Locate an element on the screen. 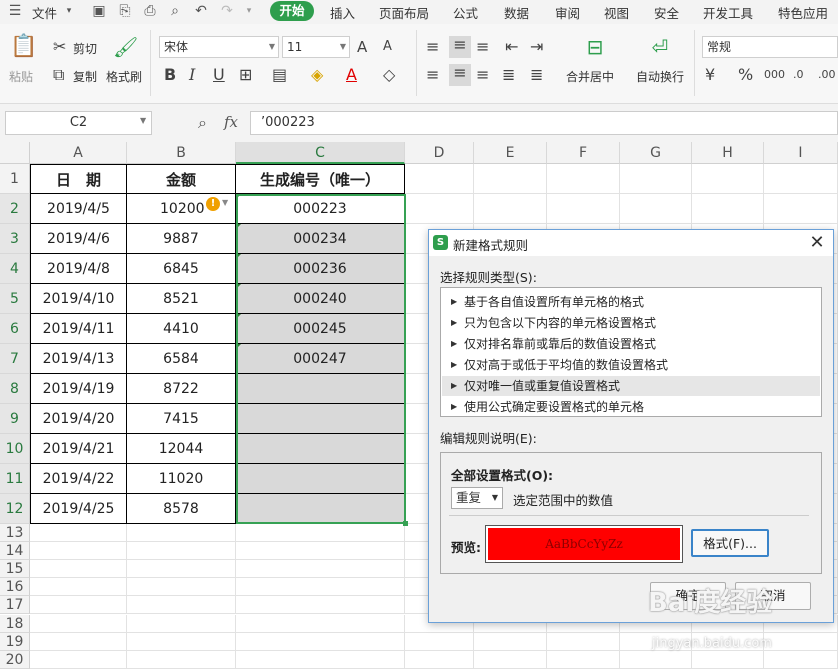 The image size is (838, 672). date-cell: 2019/4/25 is located at coordinates (78, 509).